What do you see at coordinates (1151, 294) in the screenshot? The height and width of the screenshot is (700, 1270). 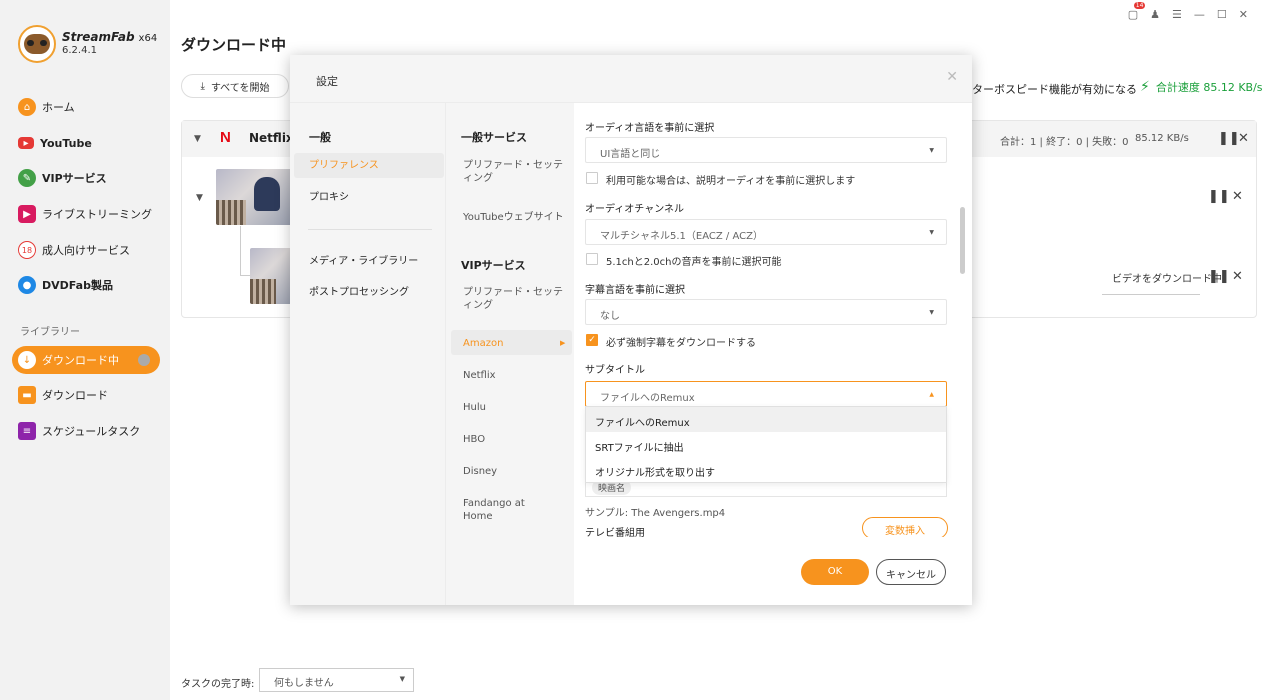 I see `progress-bar` at bounding box center [1151, 294].